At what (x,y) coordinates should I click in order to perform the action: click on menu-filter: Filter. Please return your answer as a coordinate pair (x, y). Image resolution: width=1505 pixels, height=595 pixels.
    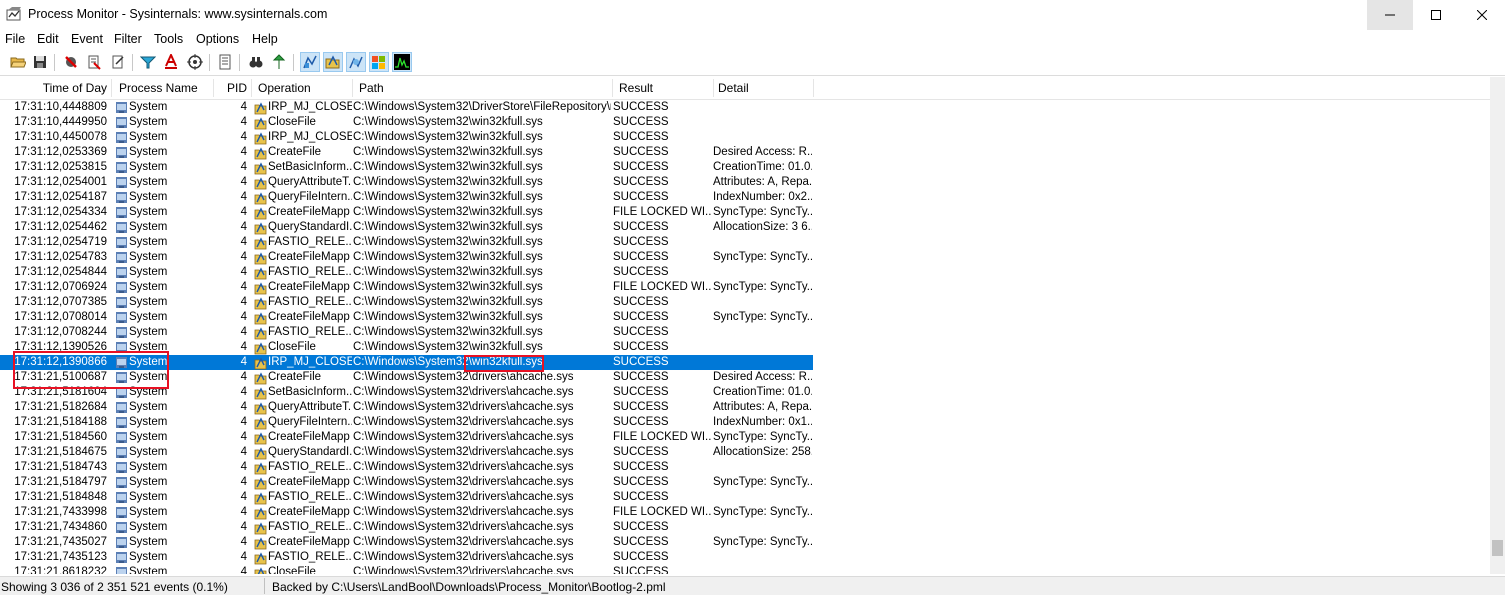
    Looking at the image, I should click on (128, 39).